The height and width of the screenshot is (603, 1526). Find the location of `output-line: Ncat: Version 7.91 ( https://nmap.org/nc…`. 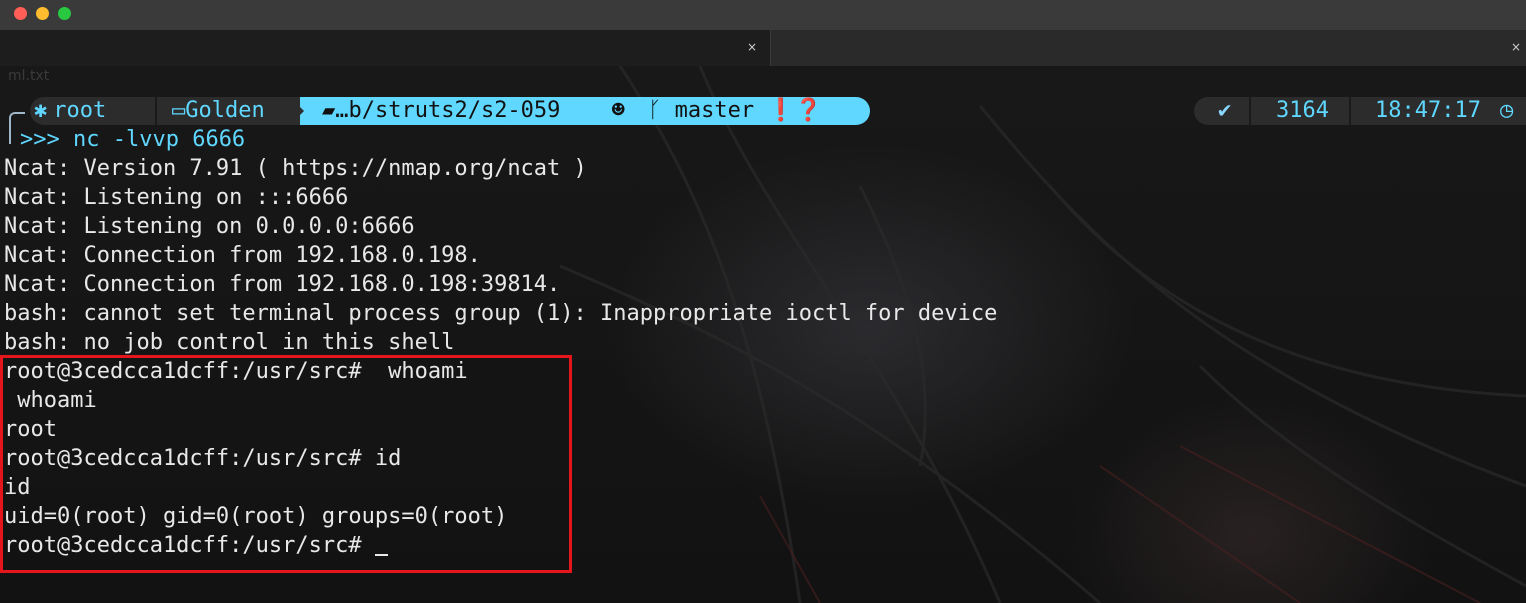

output-line: Ncat: Version 7.91 ( https://nmap.org/nc… is located at coordinates (295, 168).